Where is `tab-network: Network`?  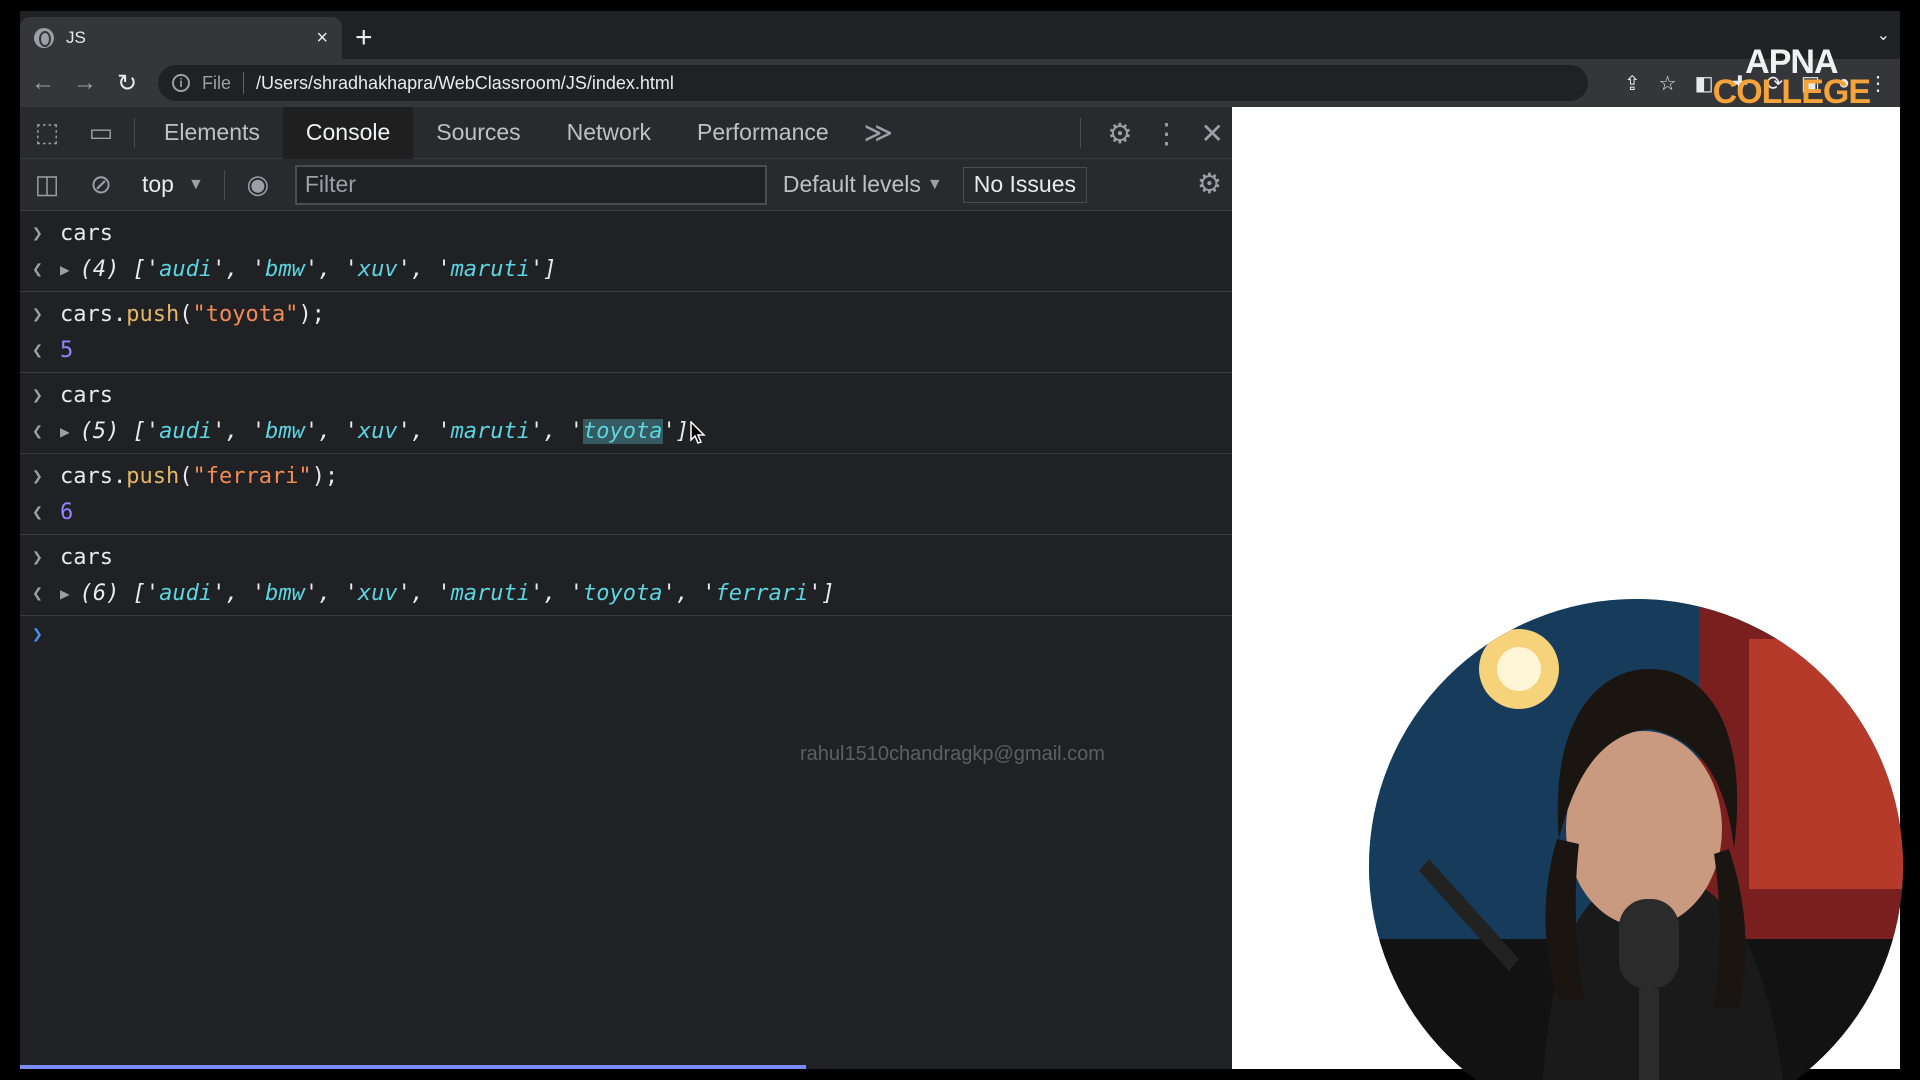 tab-network: Network is located at coordinates (609, 133).